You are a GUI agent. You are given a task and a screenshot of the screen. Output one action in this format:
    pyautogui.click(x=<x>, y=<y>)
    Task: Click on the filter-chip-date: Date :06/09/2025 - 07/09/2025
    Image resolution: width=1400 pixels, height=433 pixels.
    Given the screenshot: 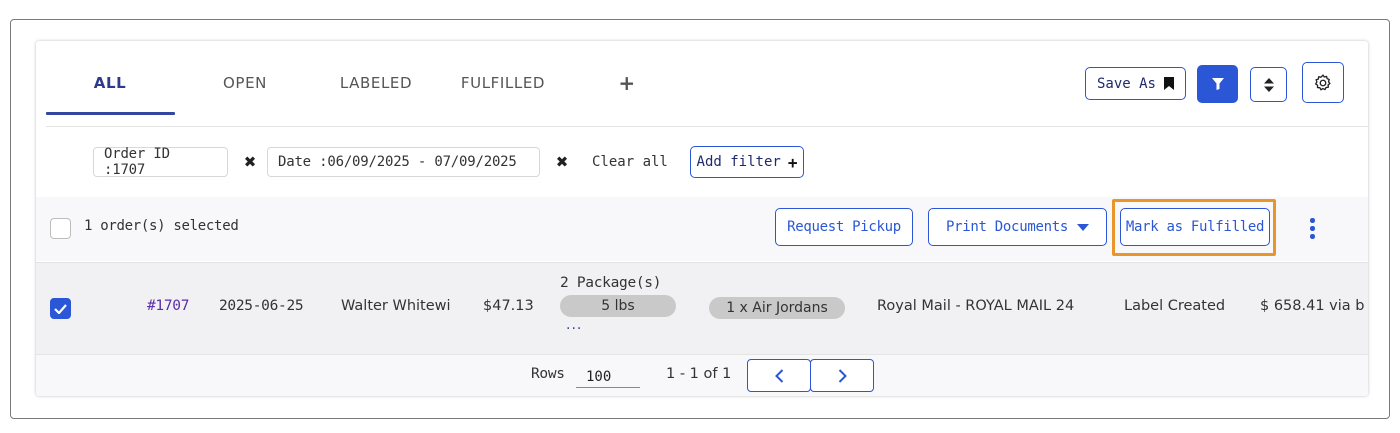 What is the action you would take?
    pyautogui.click(x=403, y=162)
    